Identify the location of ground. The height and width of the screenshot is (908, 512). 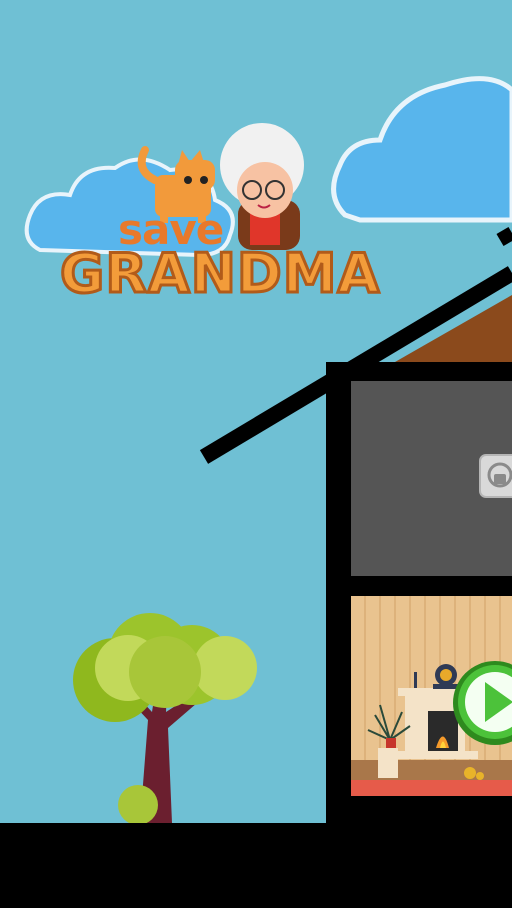
(256, 865).